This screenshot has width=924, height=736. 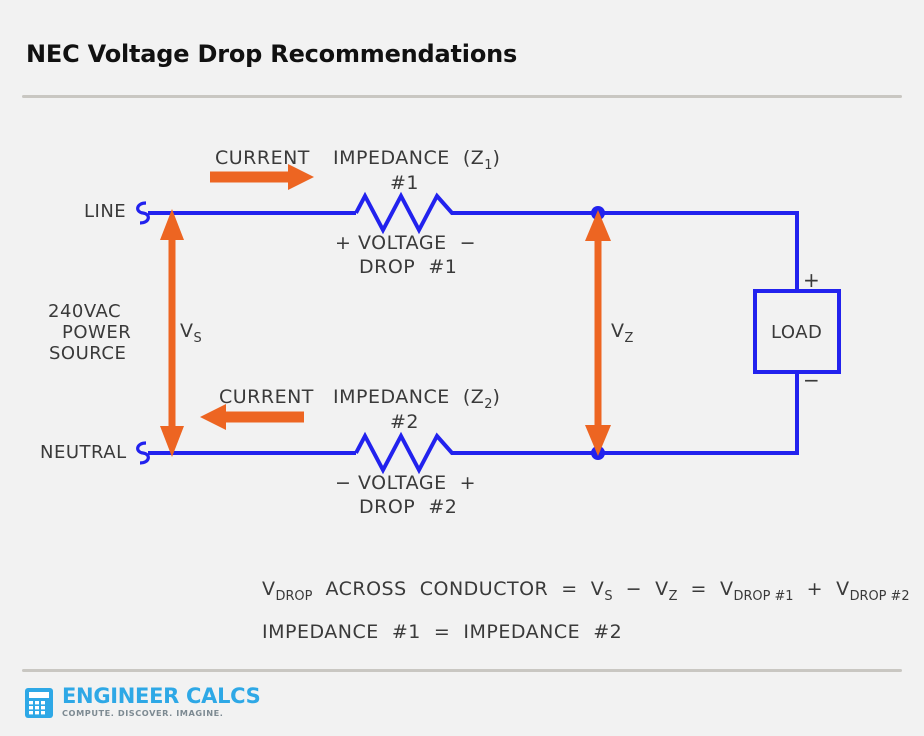 I want to click on vs-symbol: V, so click(x=187, y=331).